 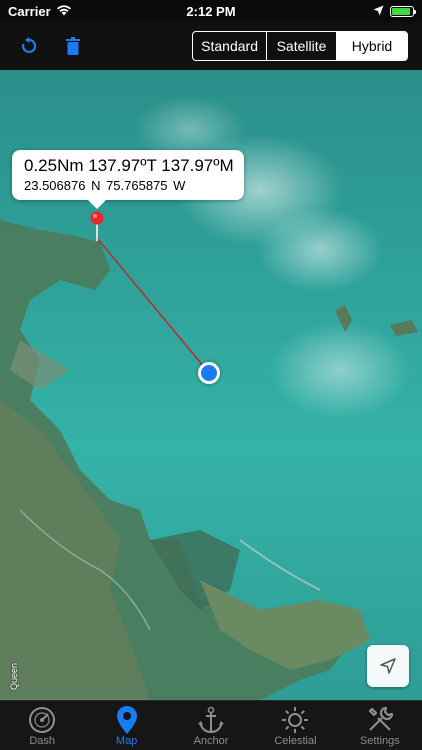 I want to click on refresh-icon, so click(x=29, y=45).